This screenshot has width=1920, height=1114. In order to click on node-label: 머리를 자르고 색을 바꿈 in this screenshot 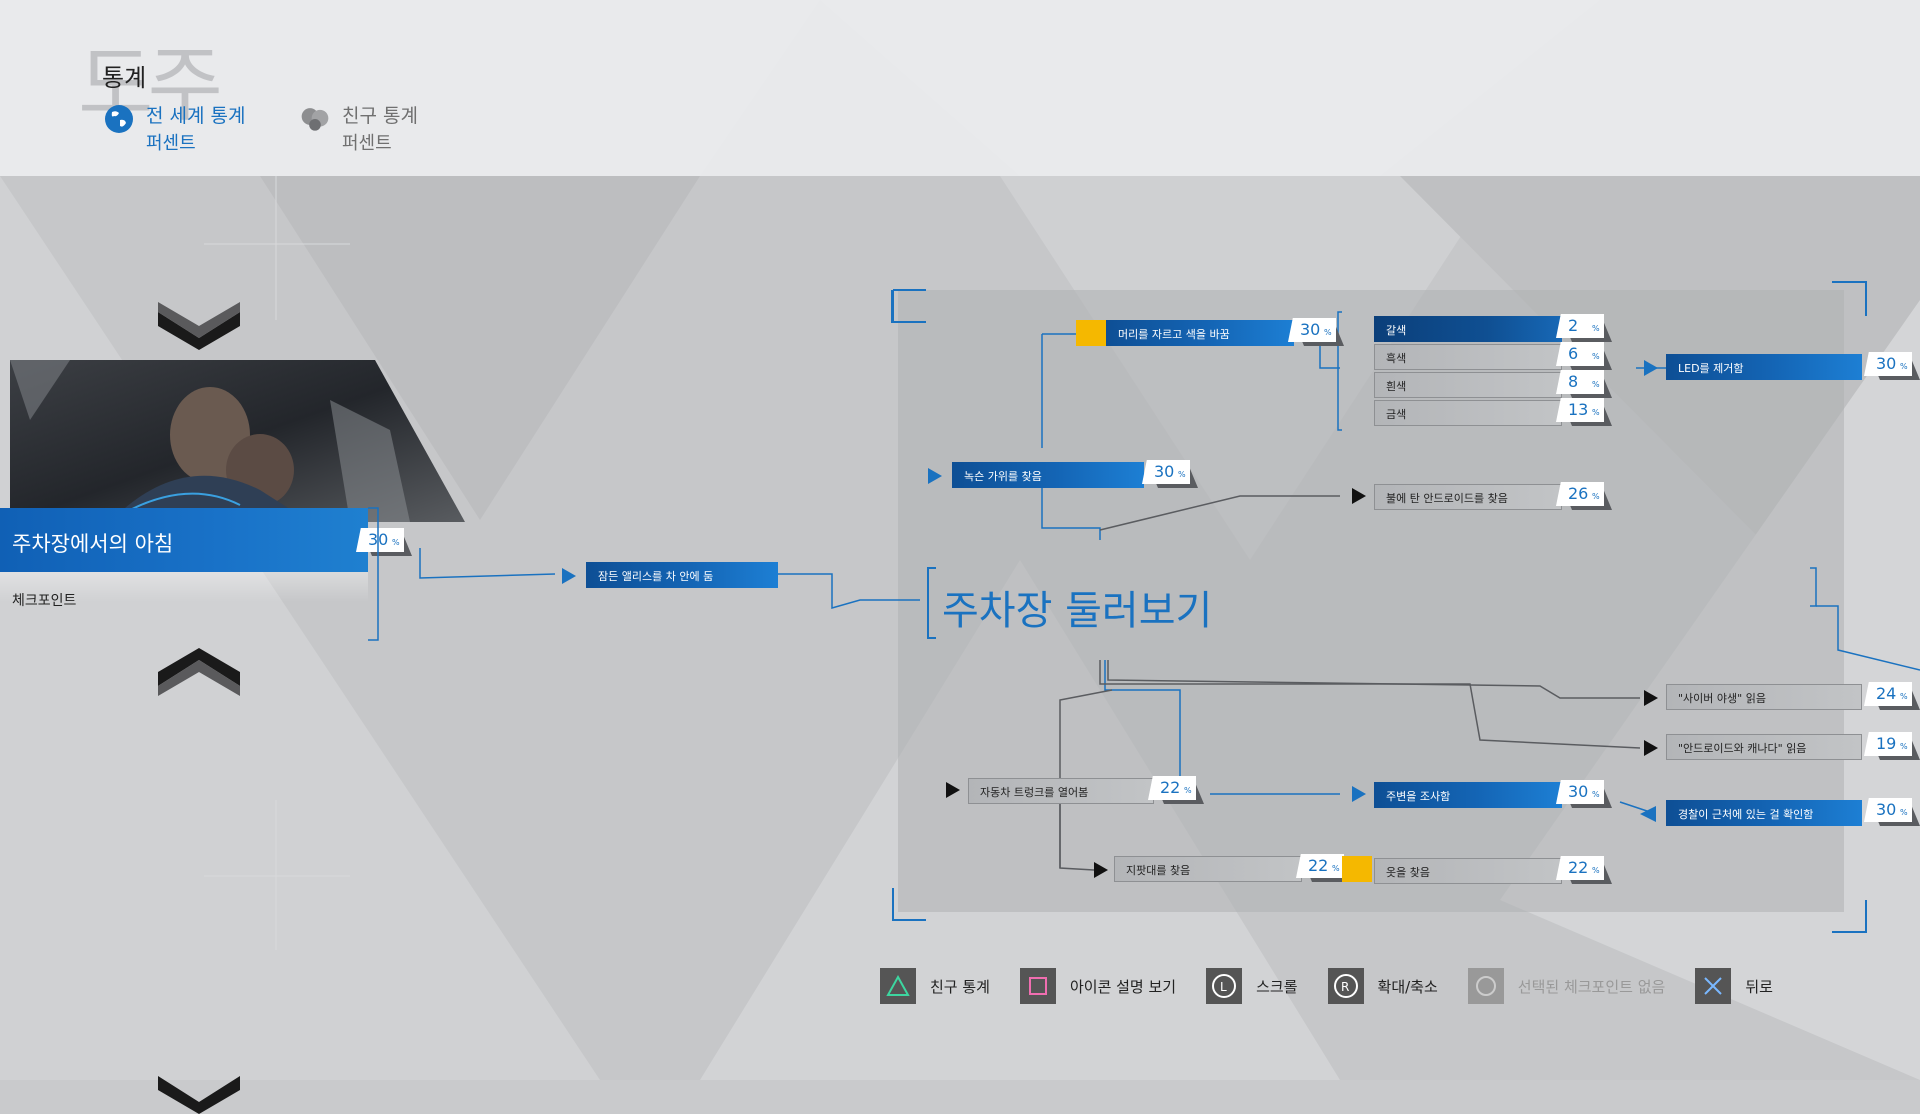, I will do `click(1174, 334)`.